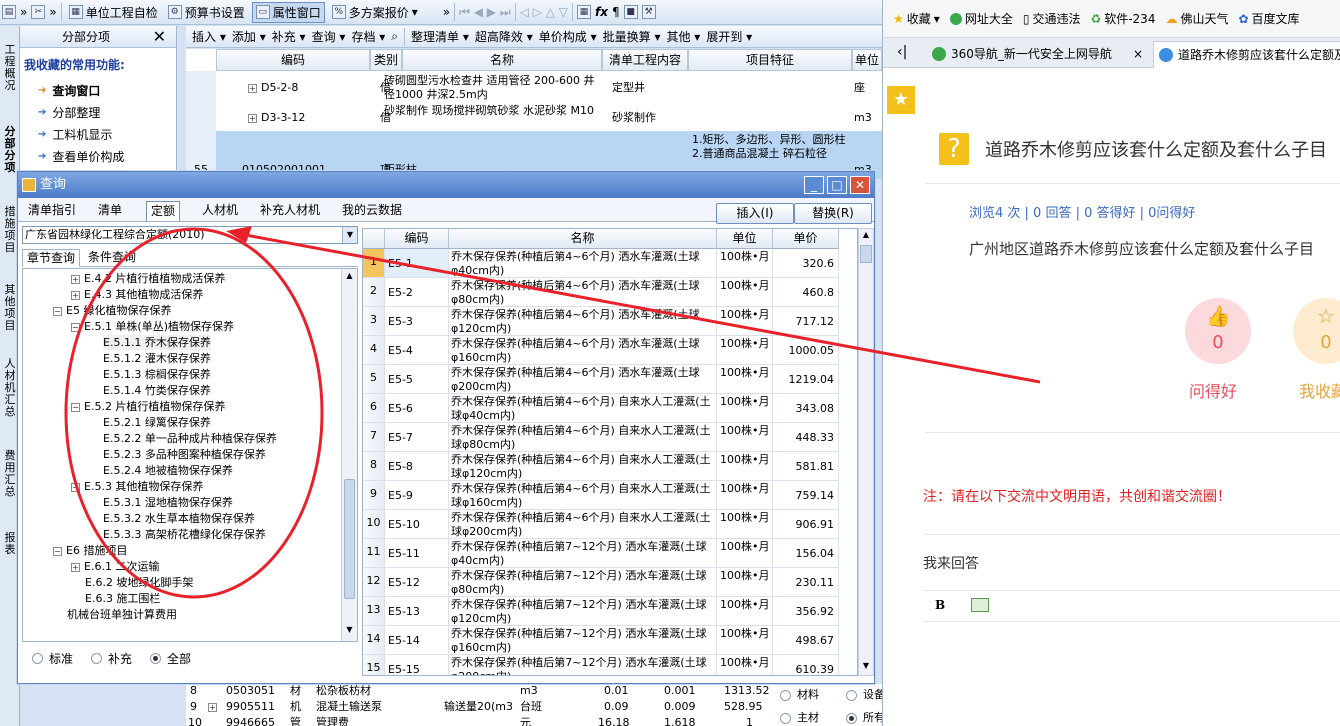  Describe the element at coordinates (640, 308) in the screenshot. I see `annotation-arrow-line` at that location.